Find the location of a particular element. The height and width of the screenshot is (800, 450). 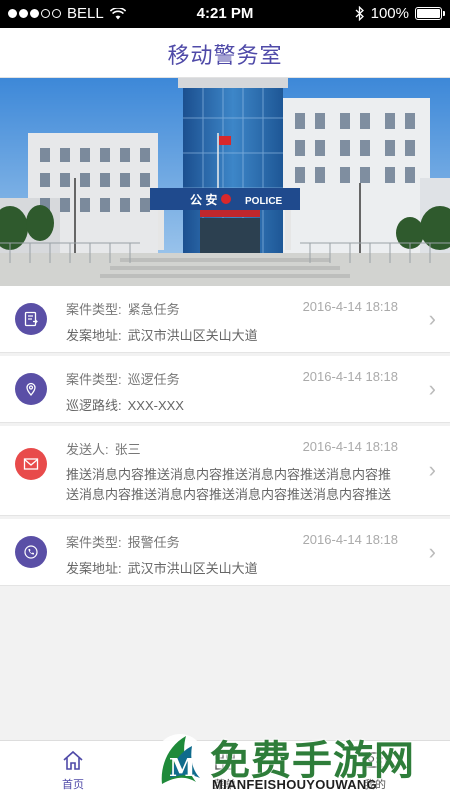

building-sign-right: POLICE is located at coordinates (264, 201).